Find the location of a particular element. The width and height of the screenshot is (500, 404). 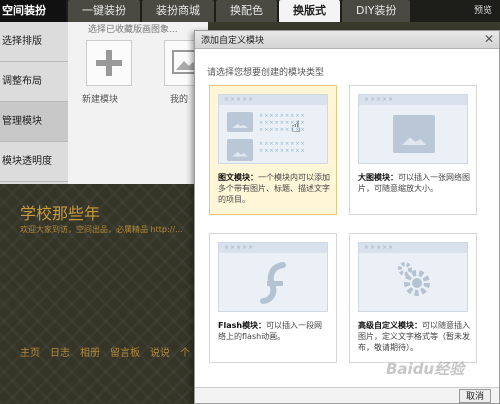

flash-thumbnail: ××××× is located at coordinates (273, 277).